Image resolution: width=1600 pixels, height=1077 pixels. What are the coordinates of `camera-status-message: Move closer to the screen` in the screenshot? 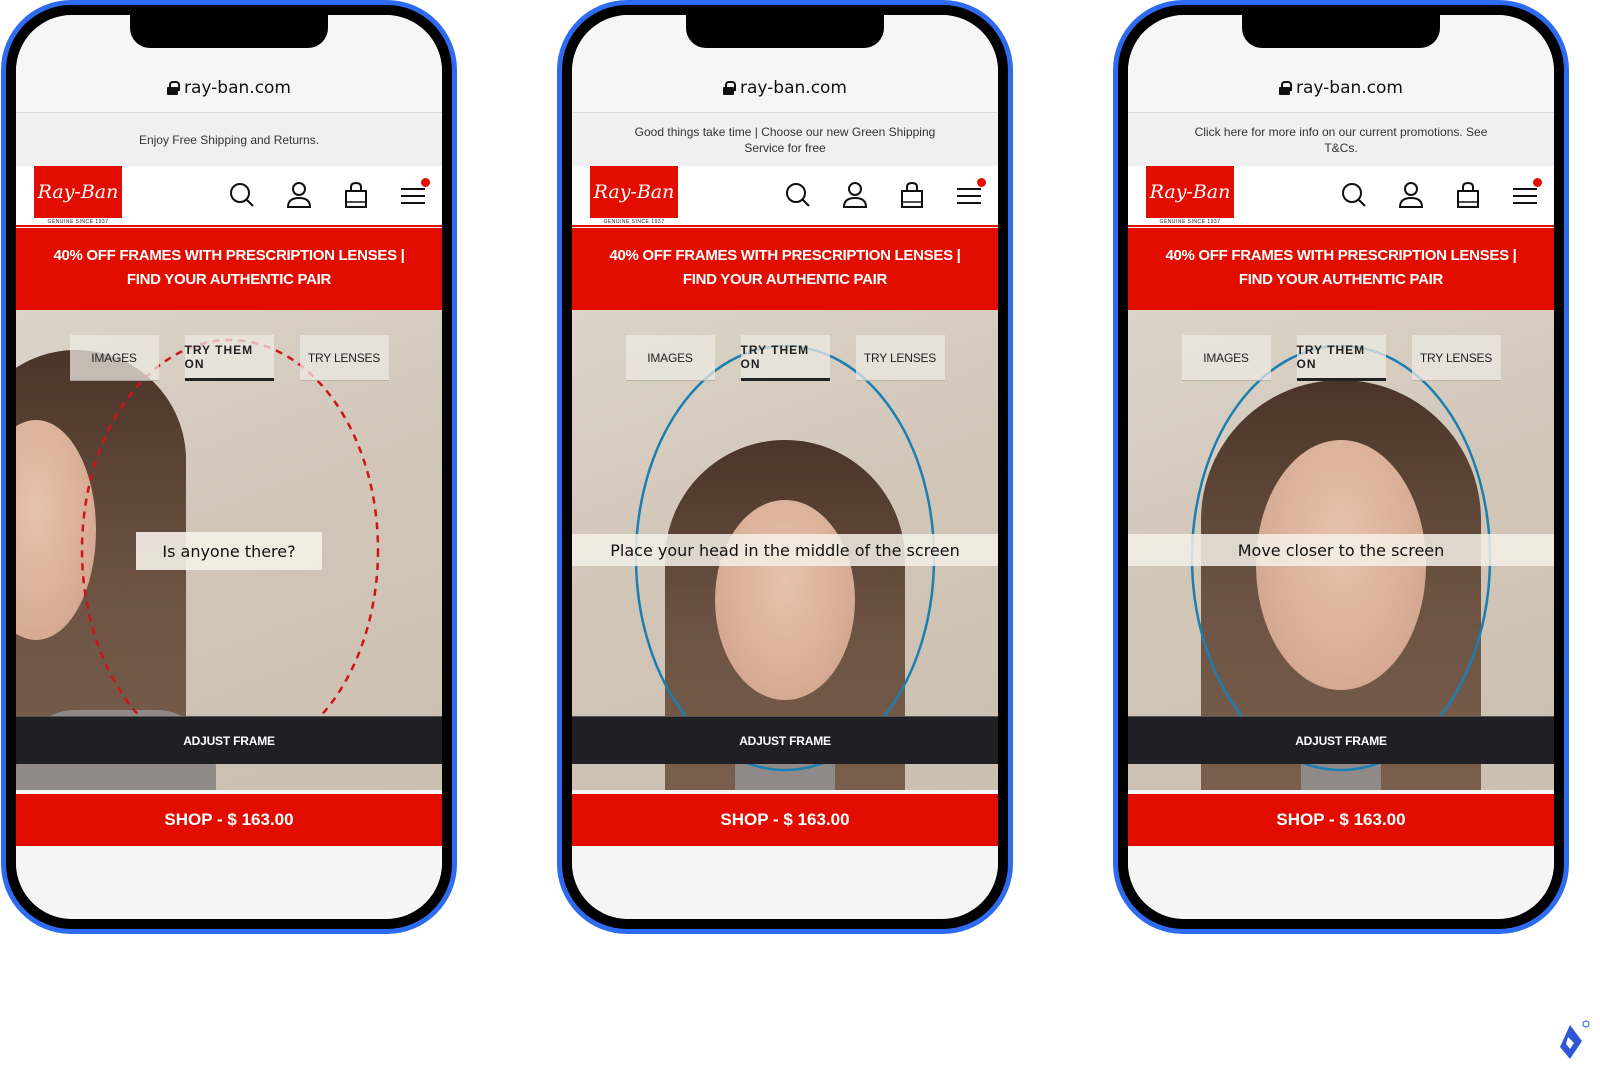 It's located at (1341, 550).